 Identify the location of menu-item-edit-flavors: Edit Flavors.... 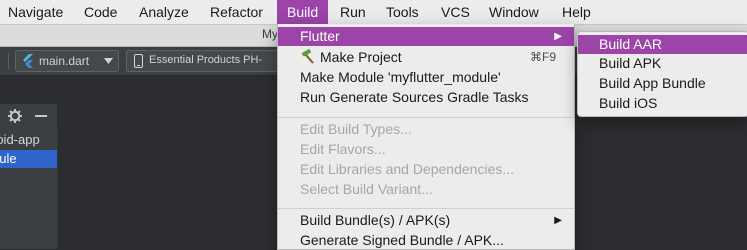
(343, 149).